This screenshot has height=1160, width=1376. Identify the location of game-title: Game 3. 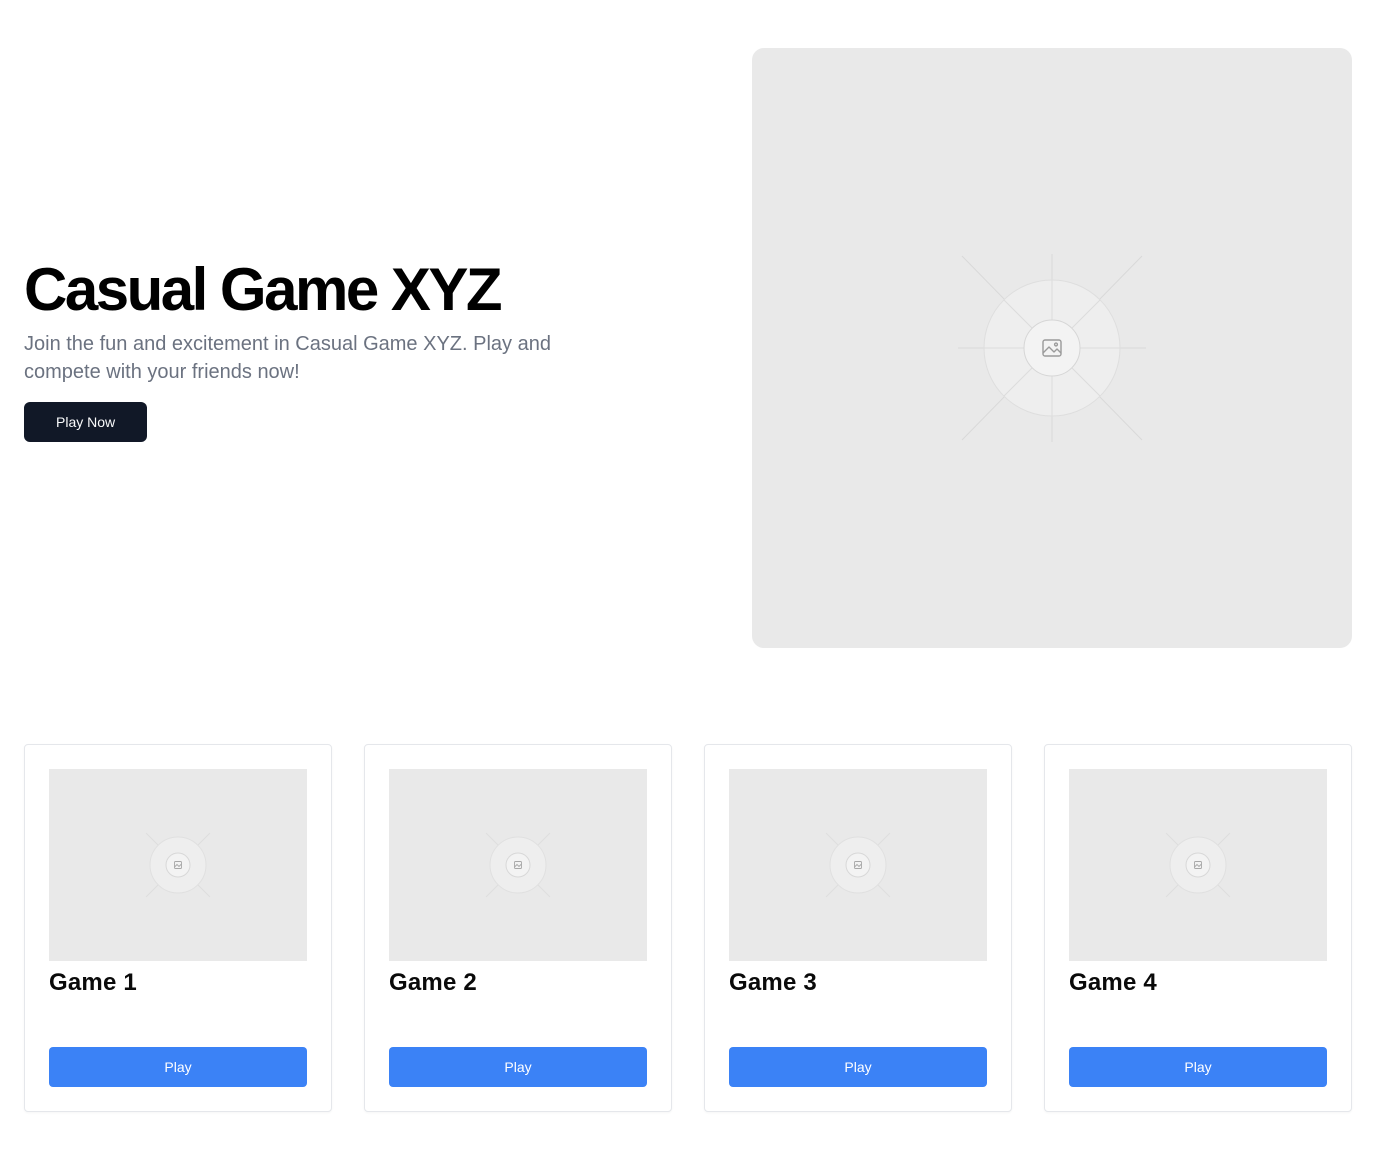
(773, 982).